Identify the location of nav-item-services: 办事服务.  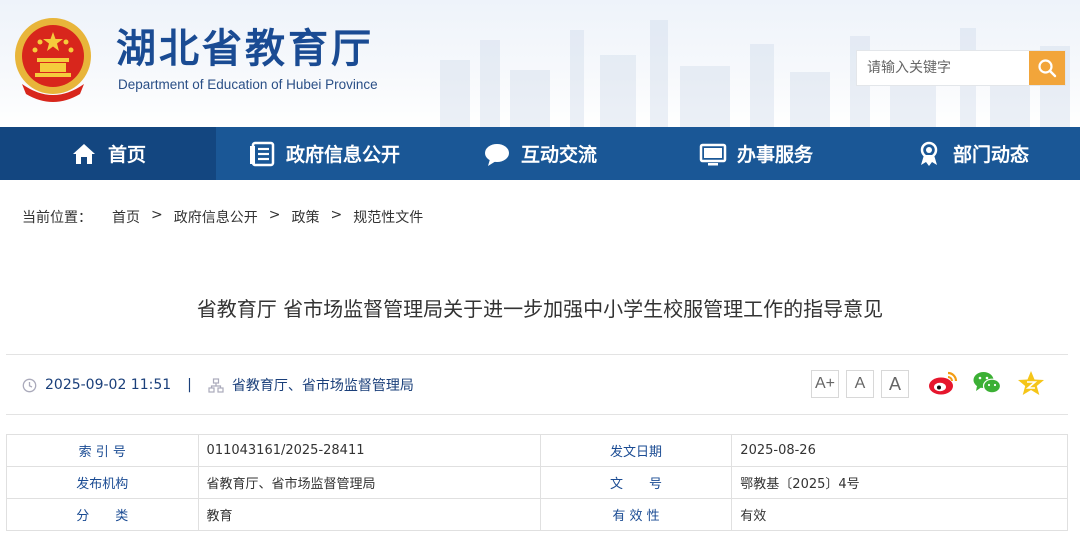
(756, 153).